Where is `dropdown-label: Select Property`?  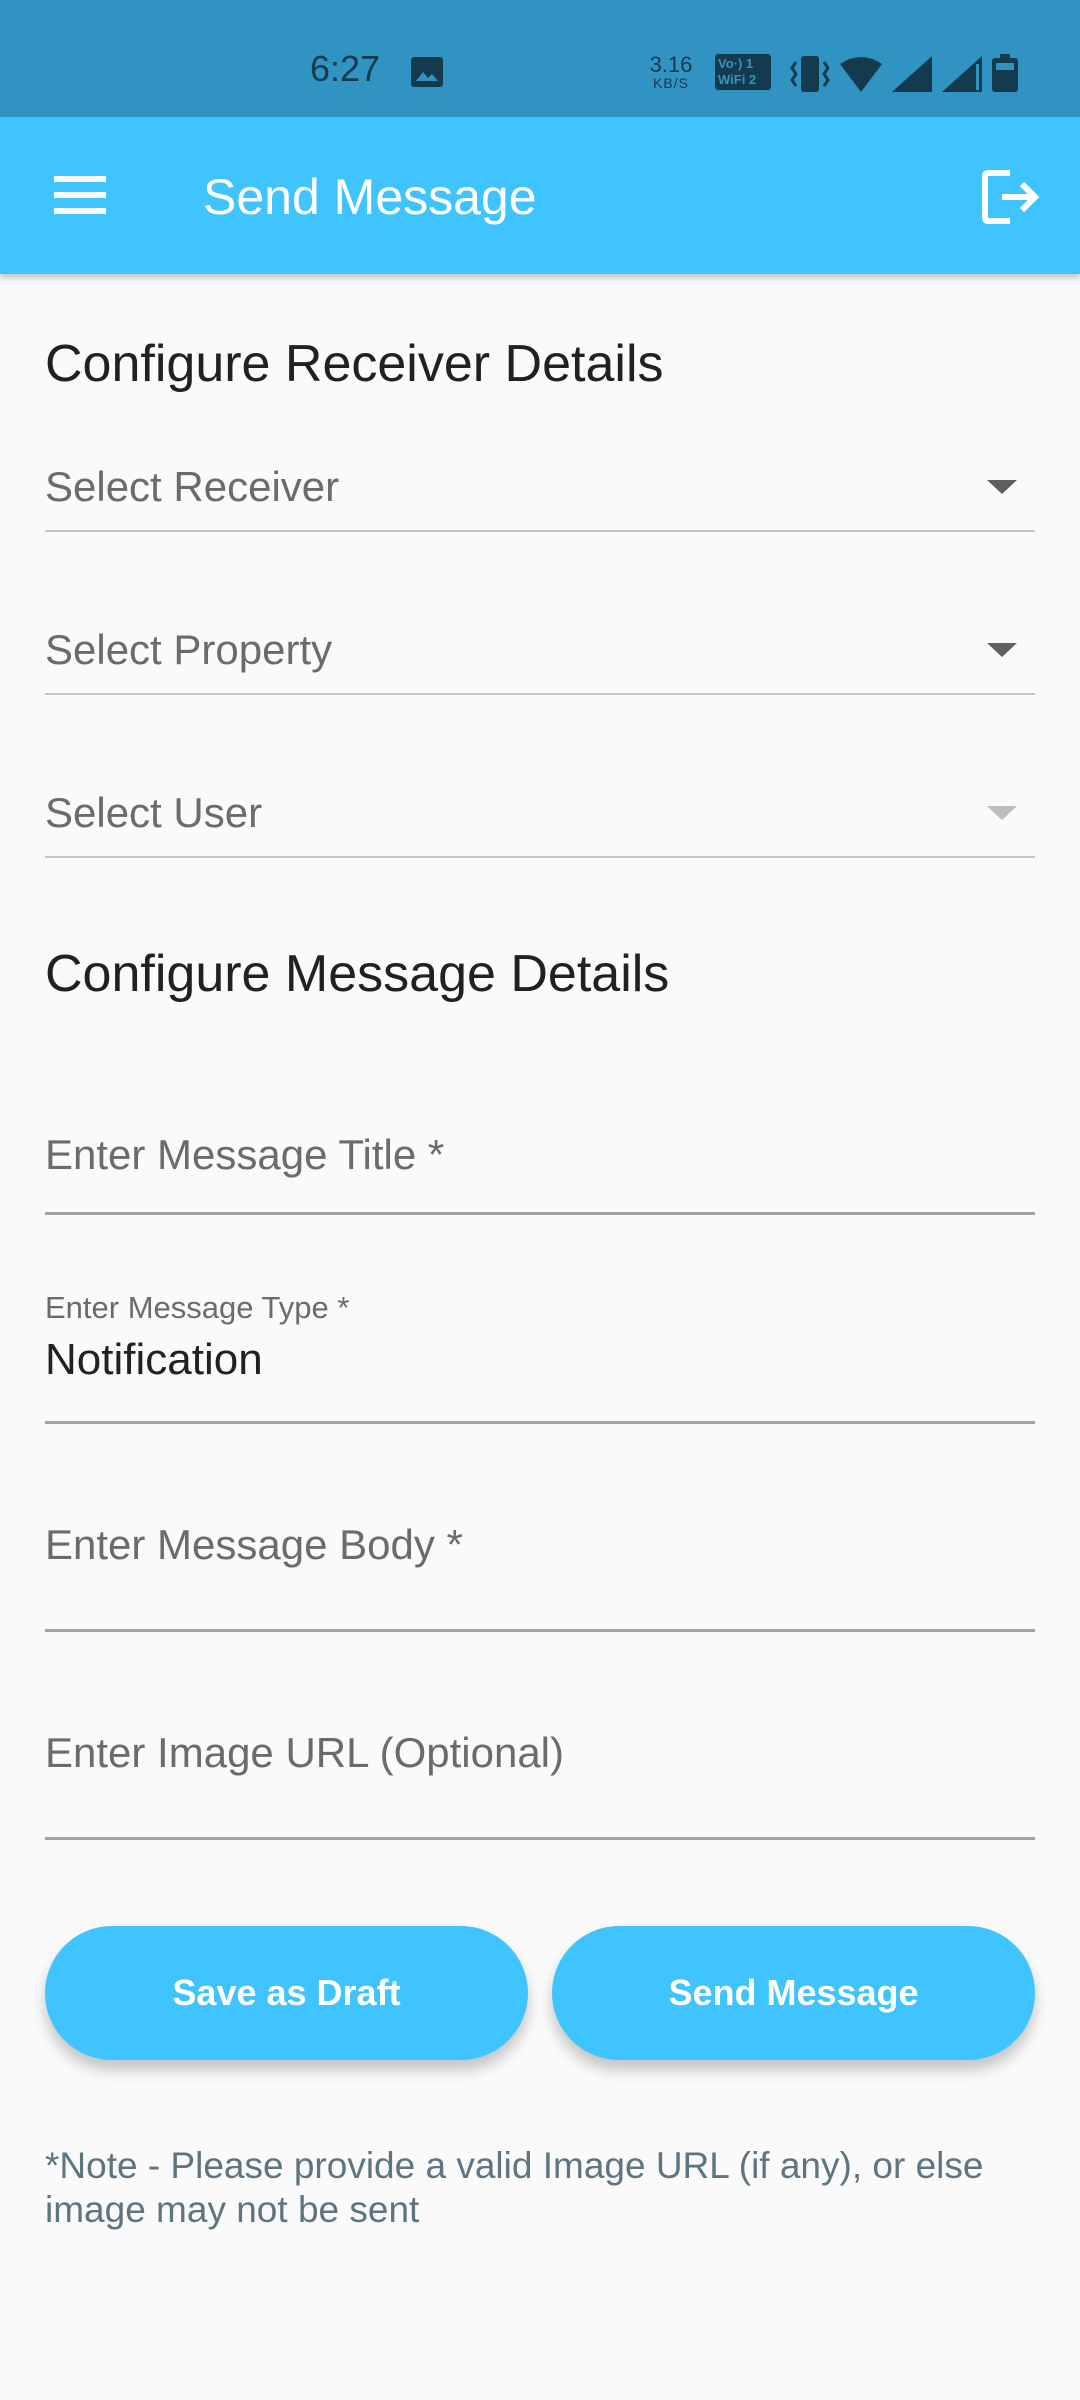 dropdown-label: Select Property is located at coordinates (189, 649).